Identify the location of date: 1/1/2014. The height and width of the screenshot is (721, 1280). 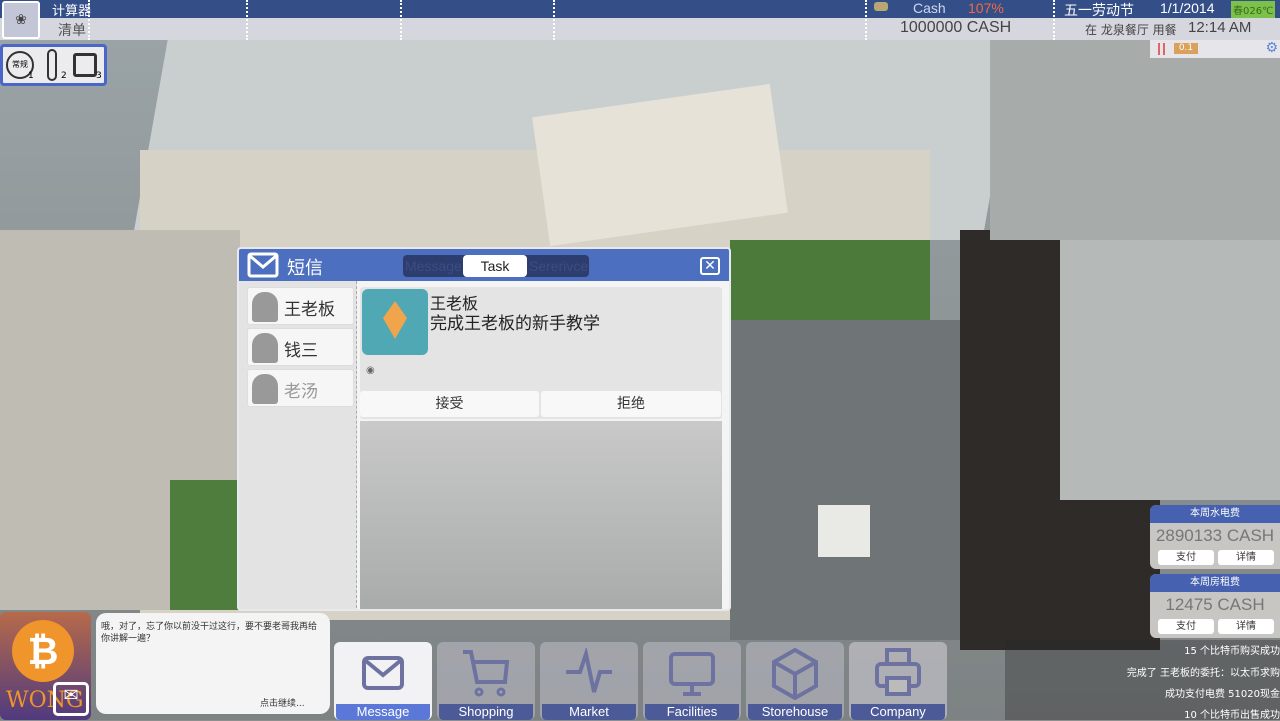
(1187, 8).